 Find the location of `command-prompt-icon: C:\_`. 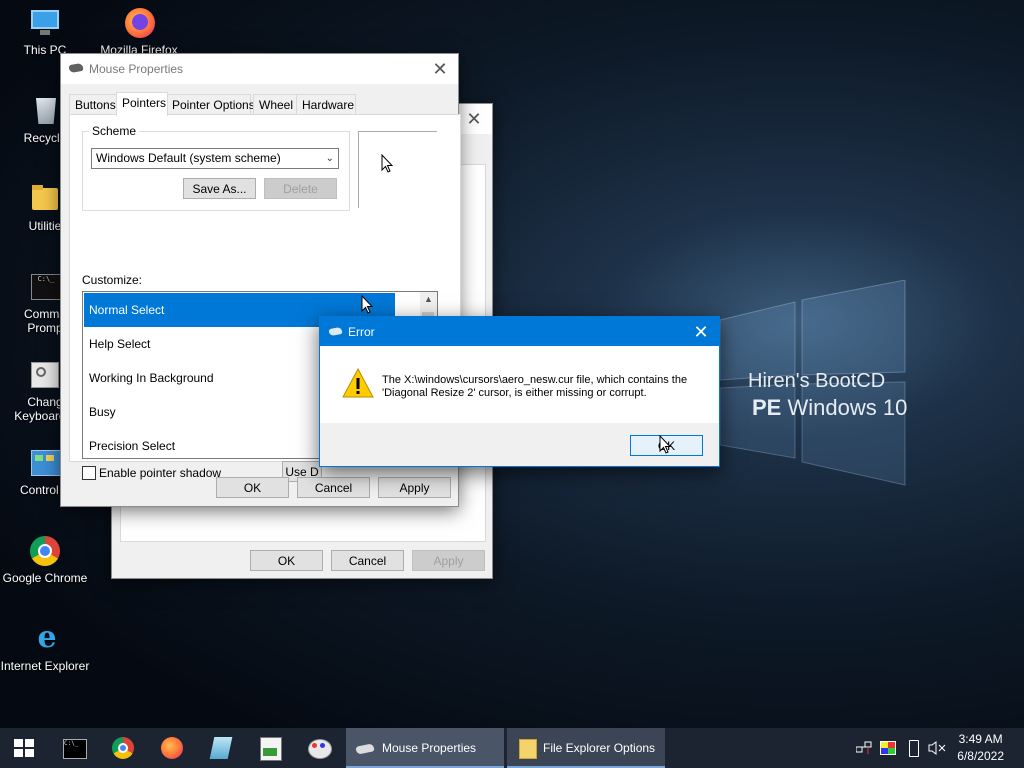

command-prompt-icon: C:\_ is located at coordinates (45, 287).